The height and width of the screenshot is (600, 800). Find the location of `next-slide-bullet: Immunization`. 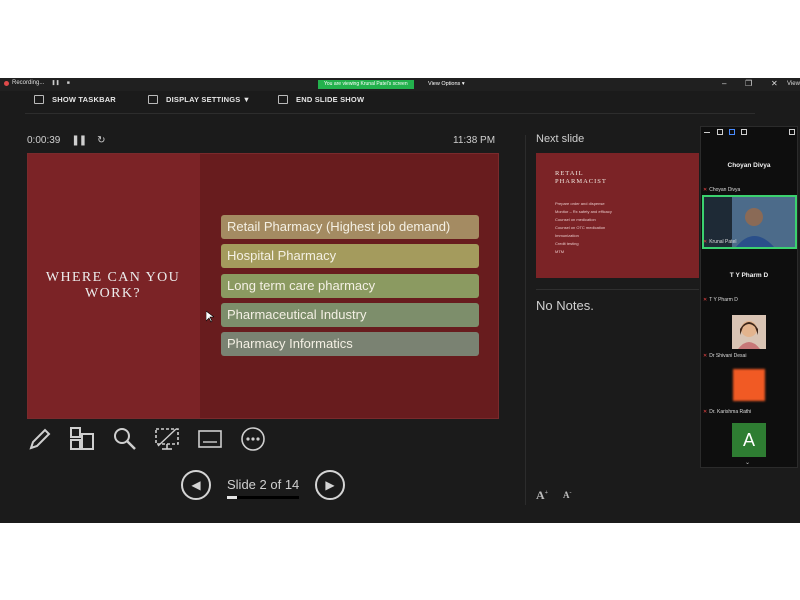

next-slide-bullet: Immunization is located at coordinates (567, 235).